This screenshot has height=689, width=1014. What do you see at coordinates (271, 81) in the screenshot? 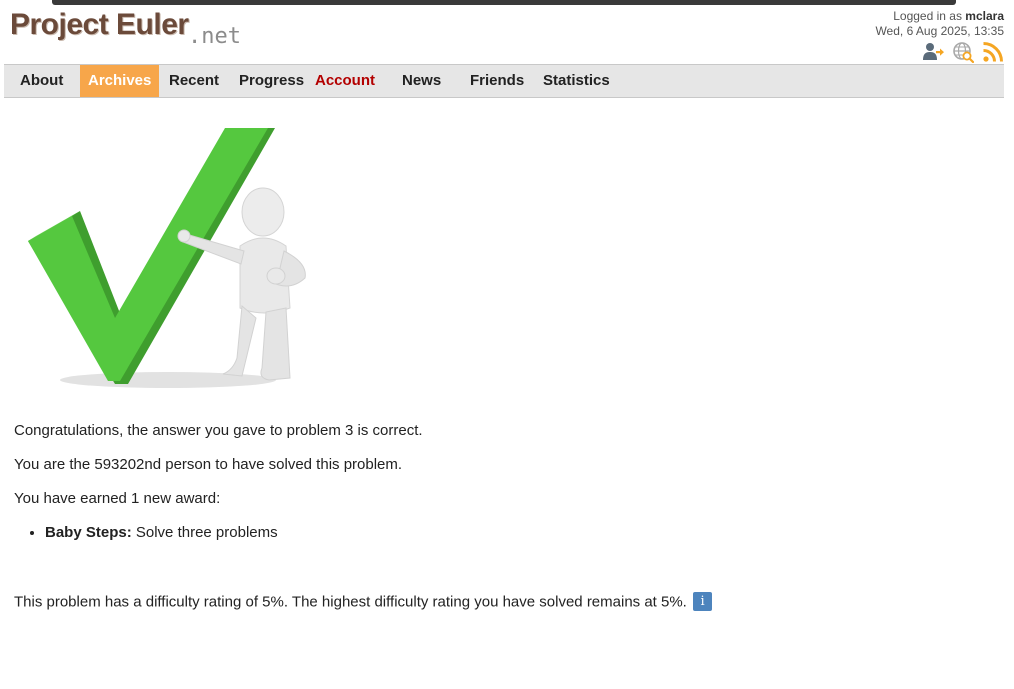
I see `nav-progress: Progress` at bounding box center [271, 81].